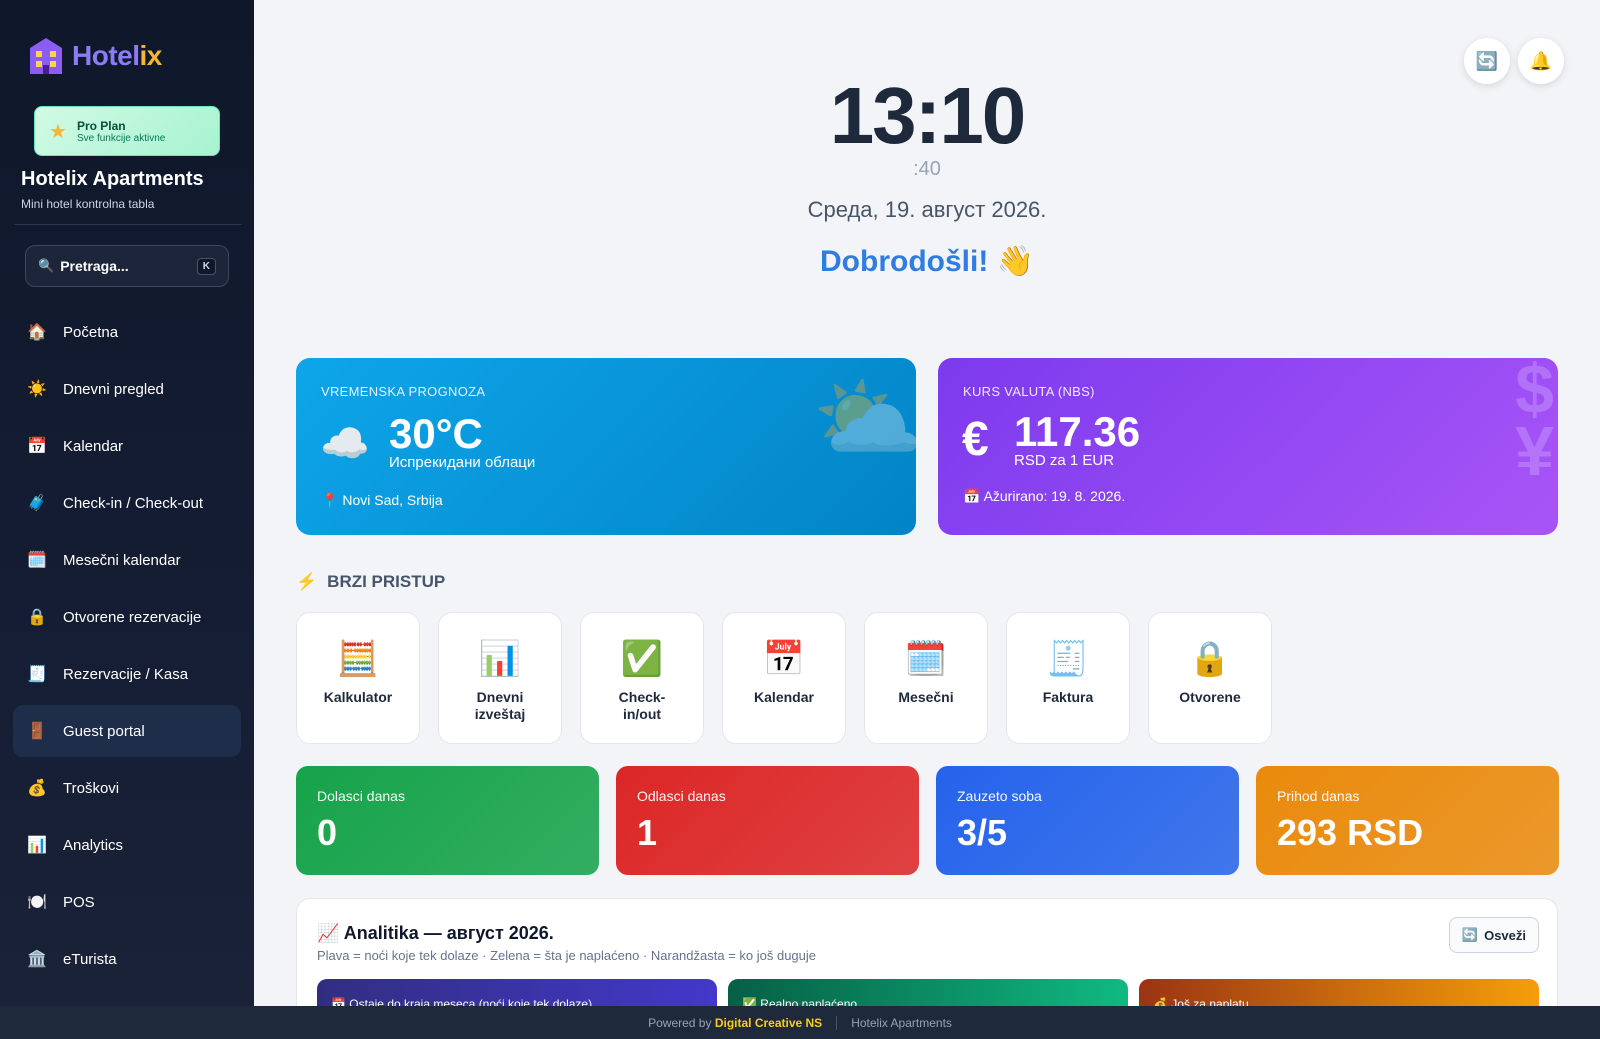 The image size is (1600, 1039). I want to click on sidebar-item-dnevni-pregled: ☀️ Dnevni pregled, so click(127, 389).